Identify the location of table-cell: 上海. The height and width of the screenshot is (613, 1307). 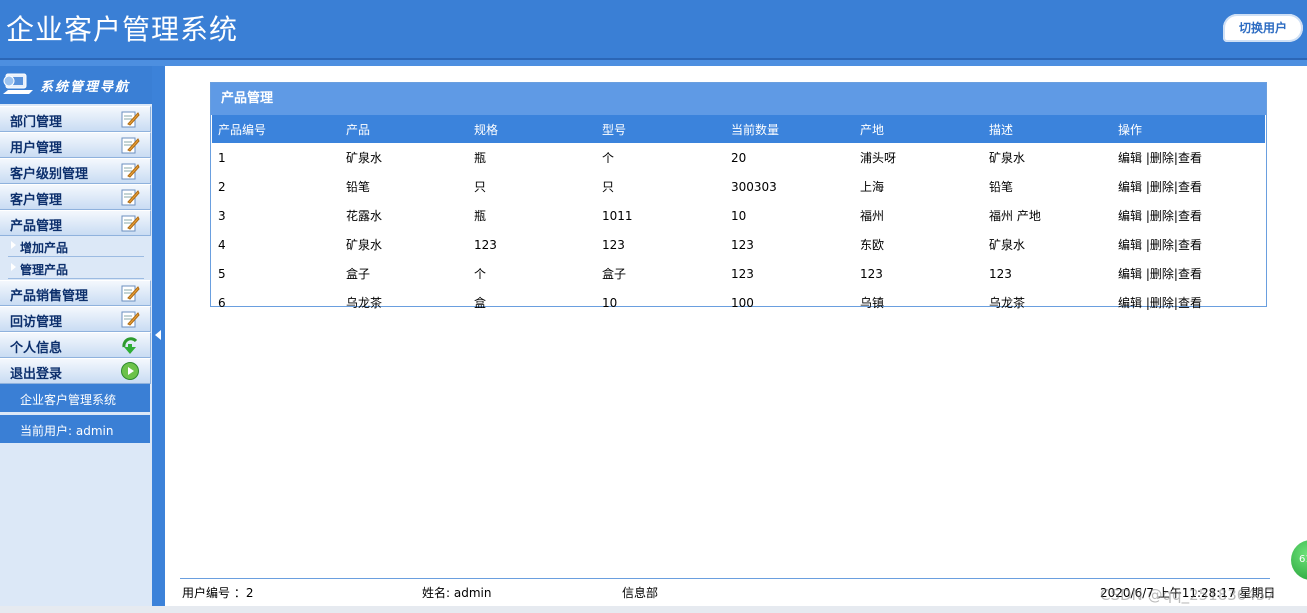
(872, 187).